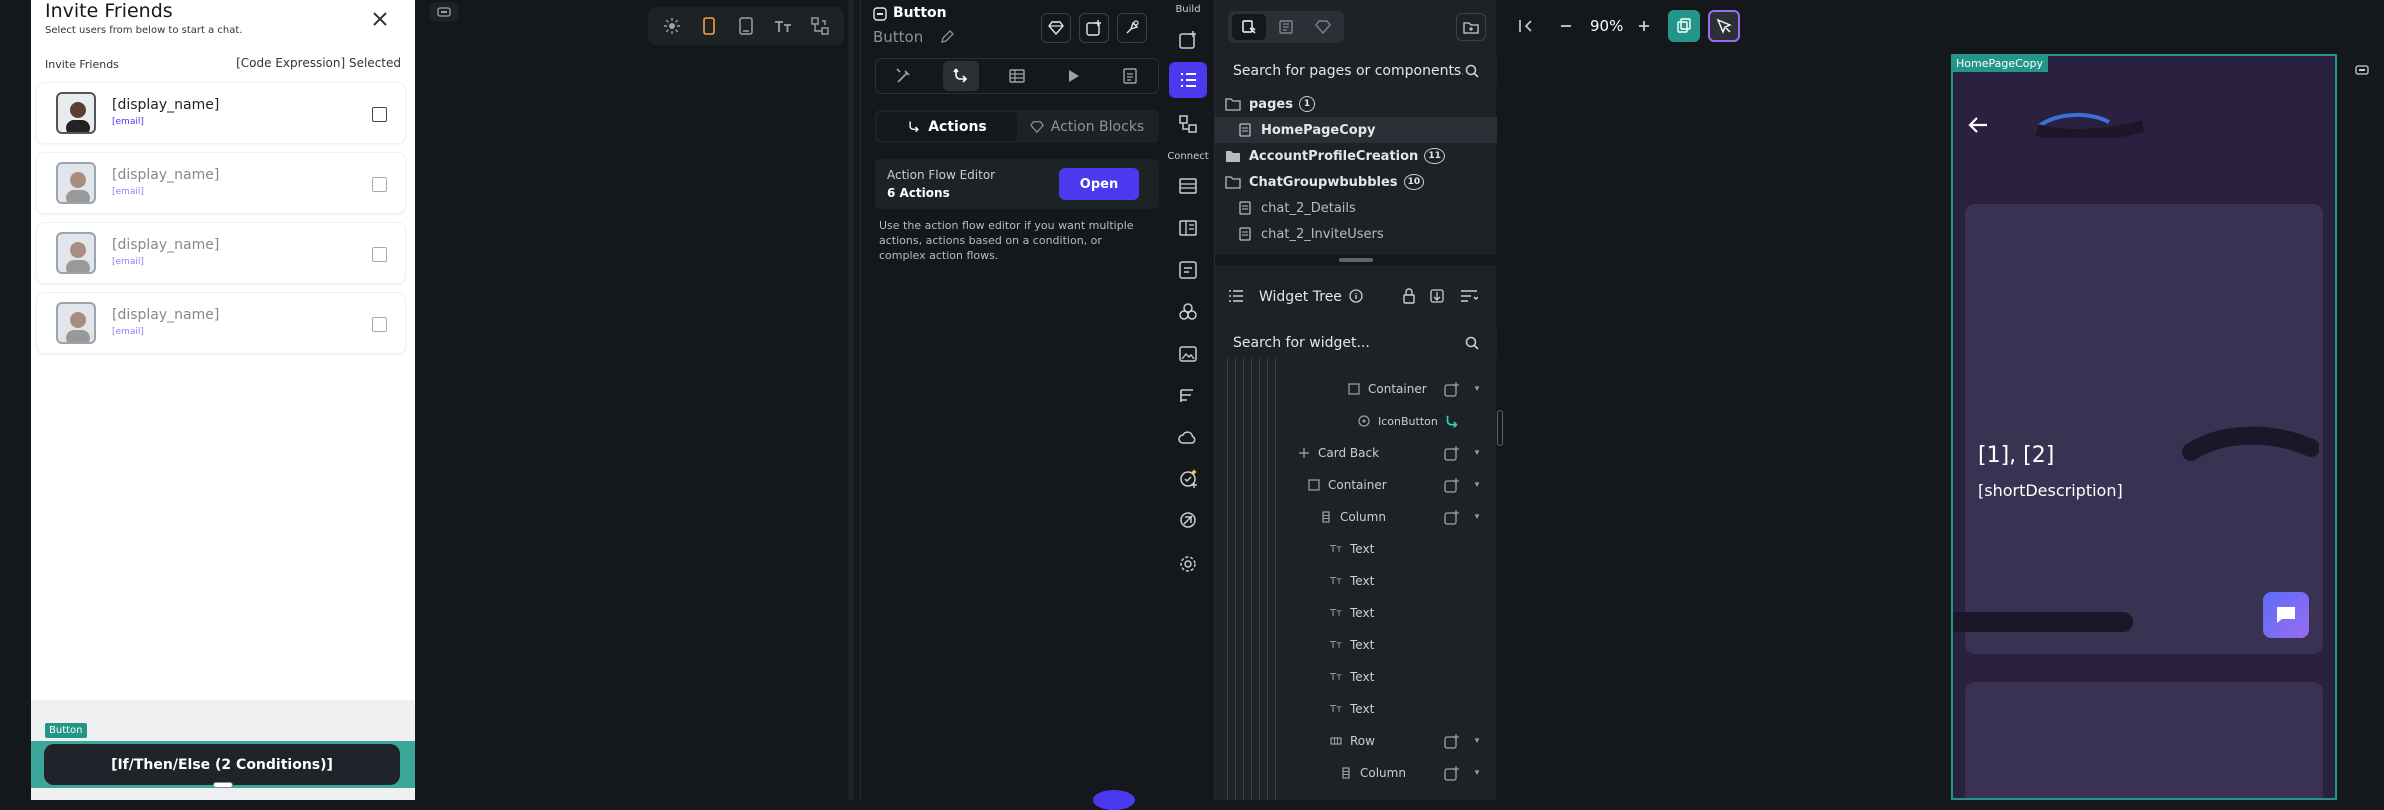 This screenshot has width=2384, height=810. What do you see at coordinates (2144, 740) in the screenshot?
I see `content-card` at bounding box center [2144, 740].